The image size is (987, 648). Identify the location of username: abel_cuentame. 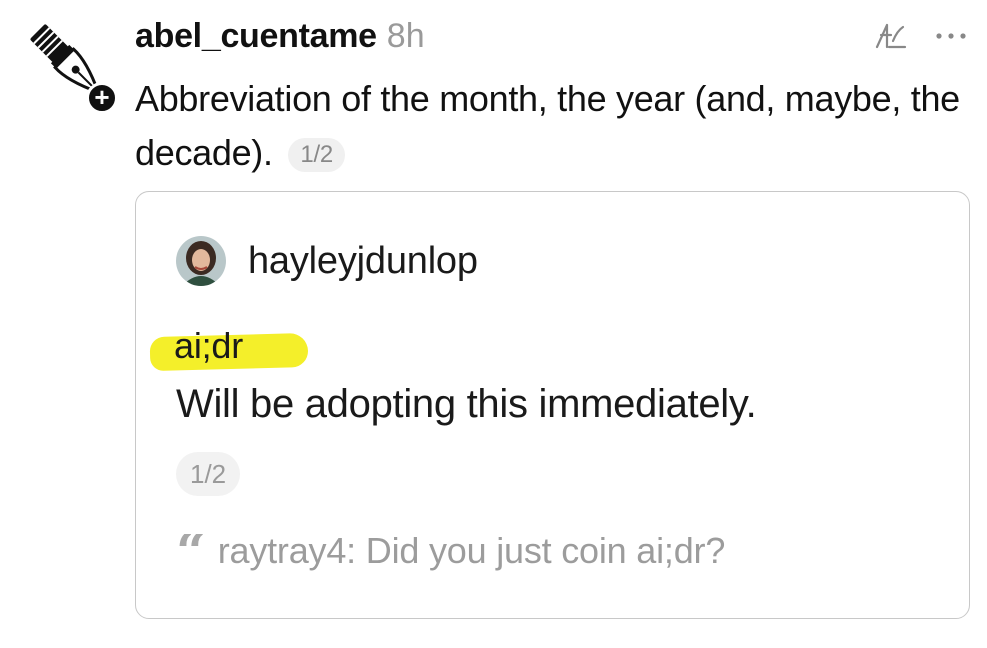
(256, 36).